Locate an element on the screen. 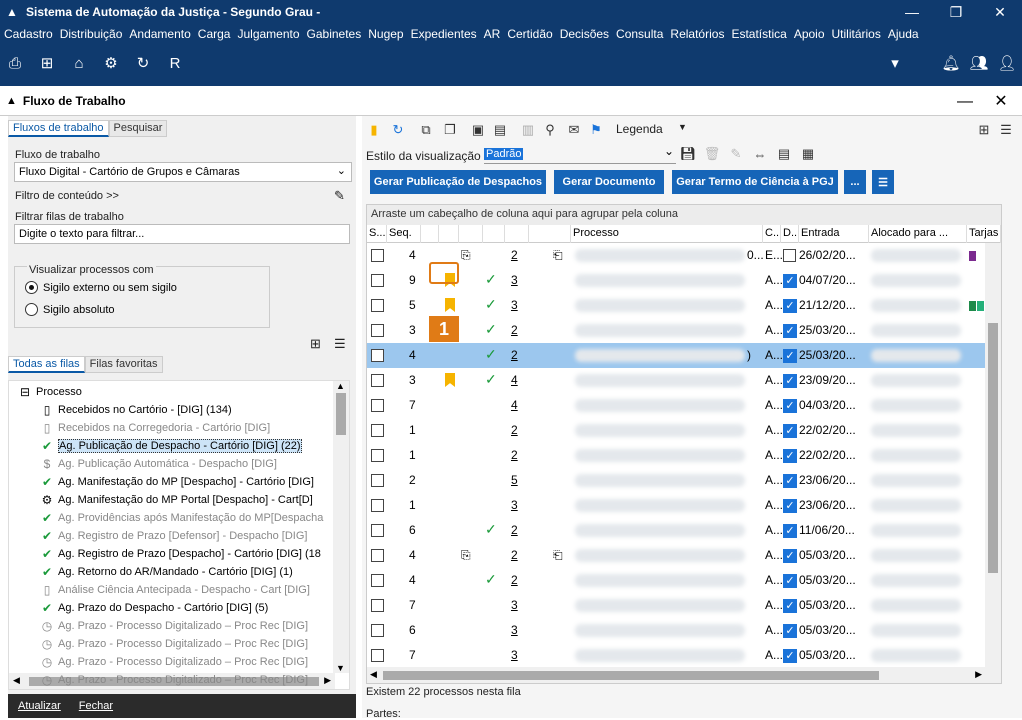 The image size is (1022, 720). column-header: Entrada is located at coordinates (834, 234).